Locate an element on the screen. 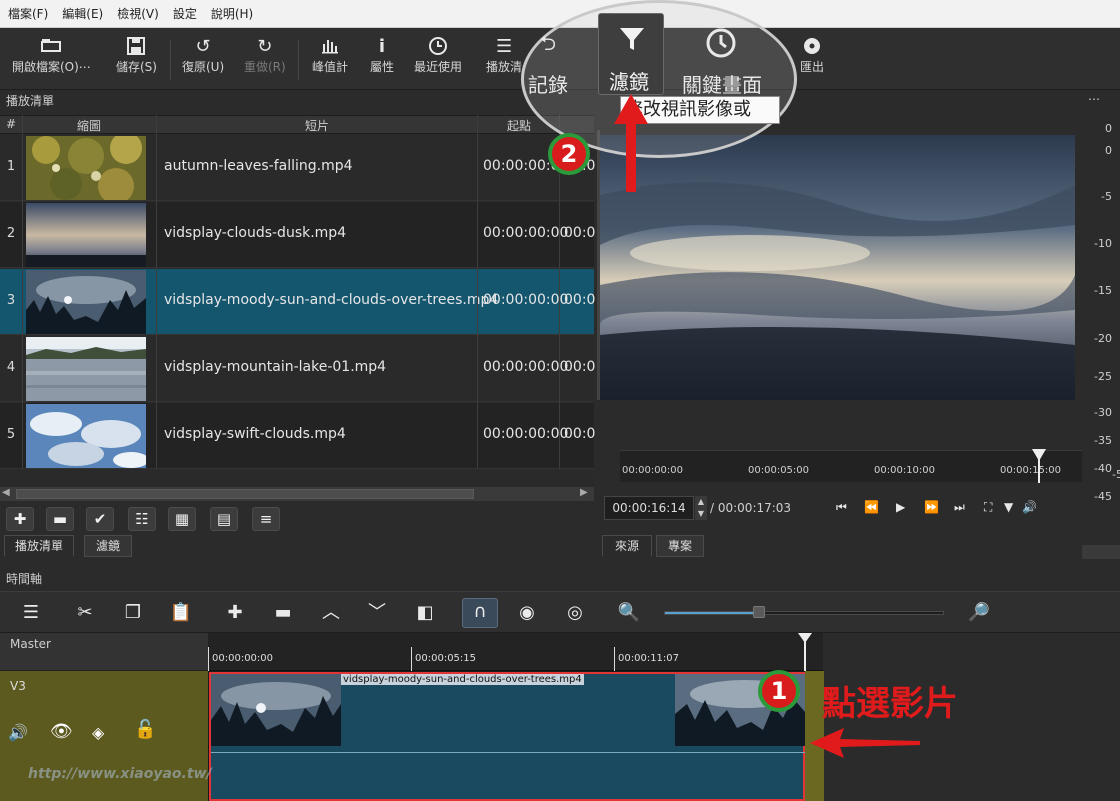  timeline-menu-icon: ☰ is located at coordinates (31, 613).